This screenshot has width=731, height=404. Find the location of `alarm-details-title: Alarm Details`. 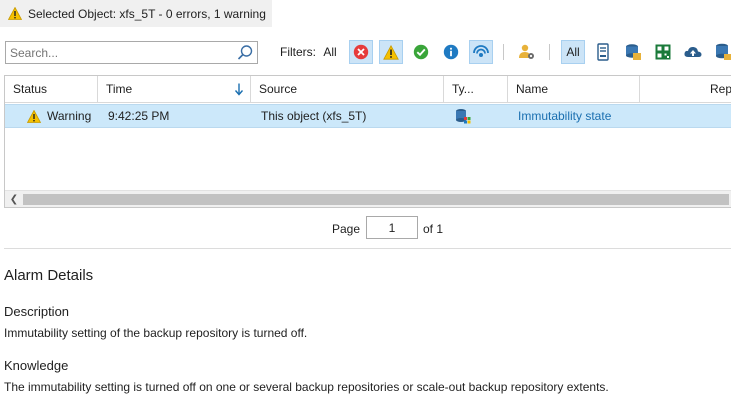

alarm-details-title: Alarm Details is located at coordinates (49, 275).